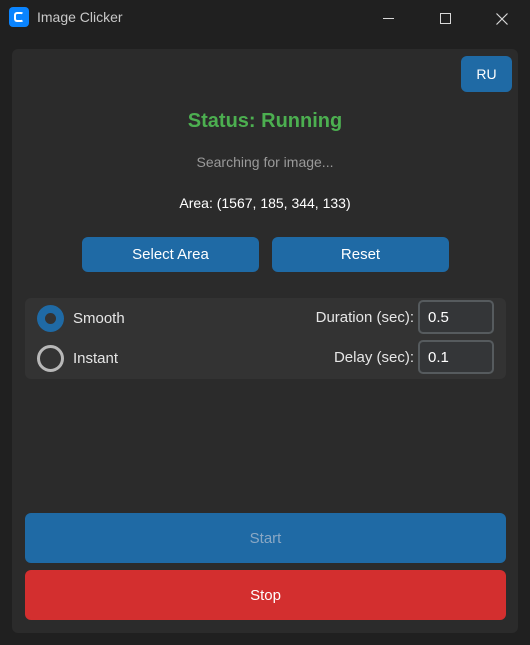 Image resolution: width=530 pixels, height=645 pixels. Describe the element at coordinates (96, 358) in the screenshot. I see `radio-instant-label: Instant` at that location.